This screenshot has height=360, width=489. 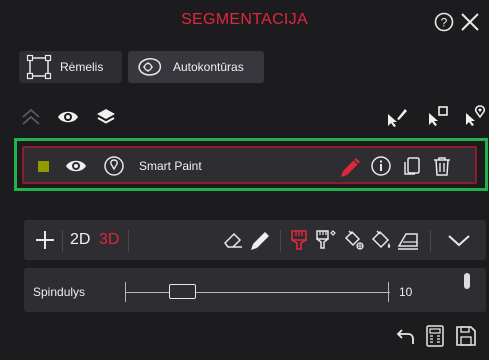 I want to click on tab-remelis: Rėmelis, so click(x=70, y=67).